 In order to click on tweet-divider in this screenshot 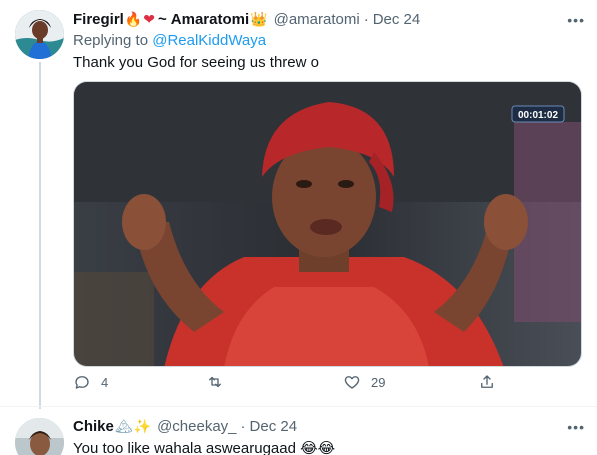, I will do `click(298, 406)`.